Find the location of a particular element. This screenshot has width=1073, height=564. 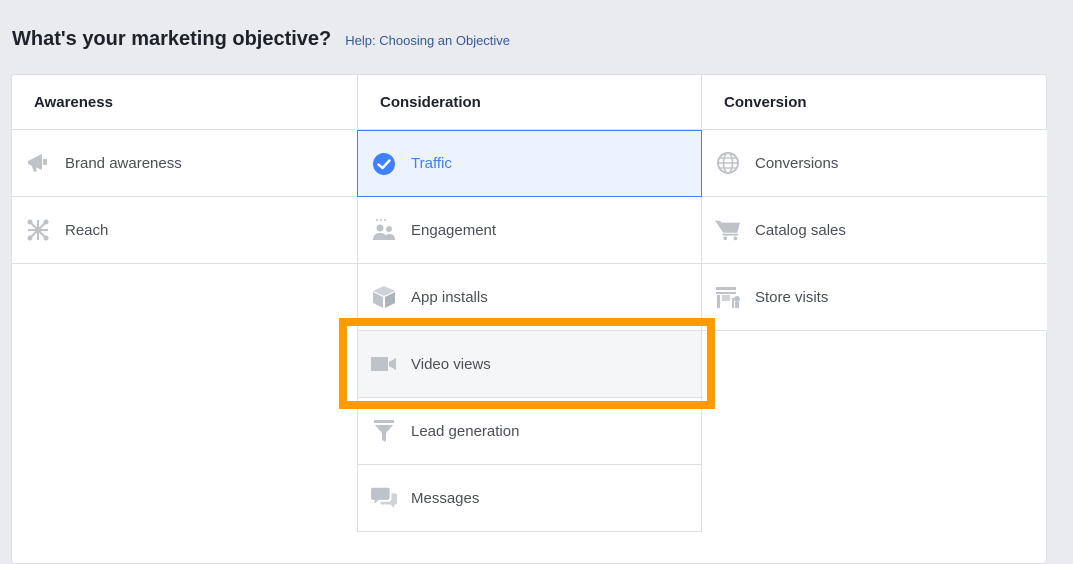

objective-lead-generation: Lead generation is located at coordinates (529, 431).